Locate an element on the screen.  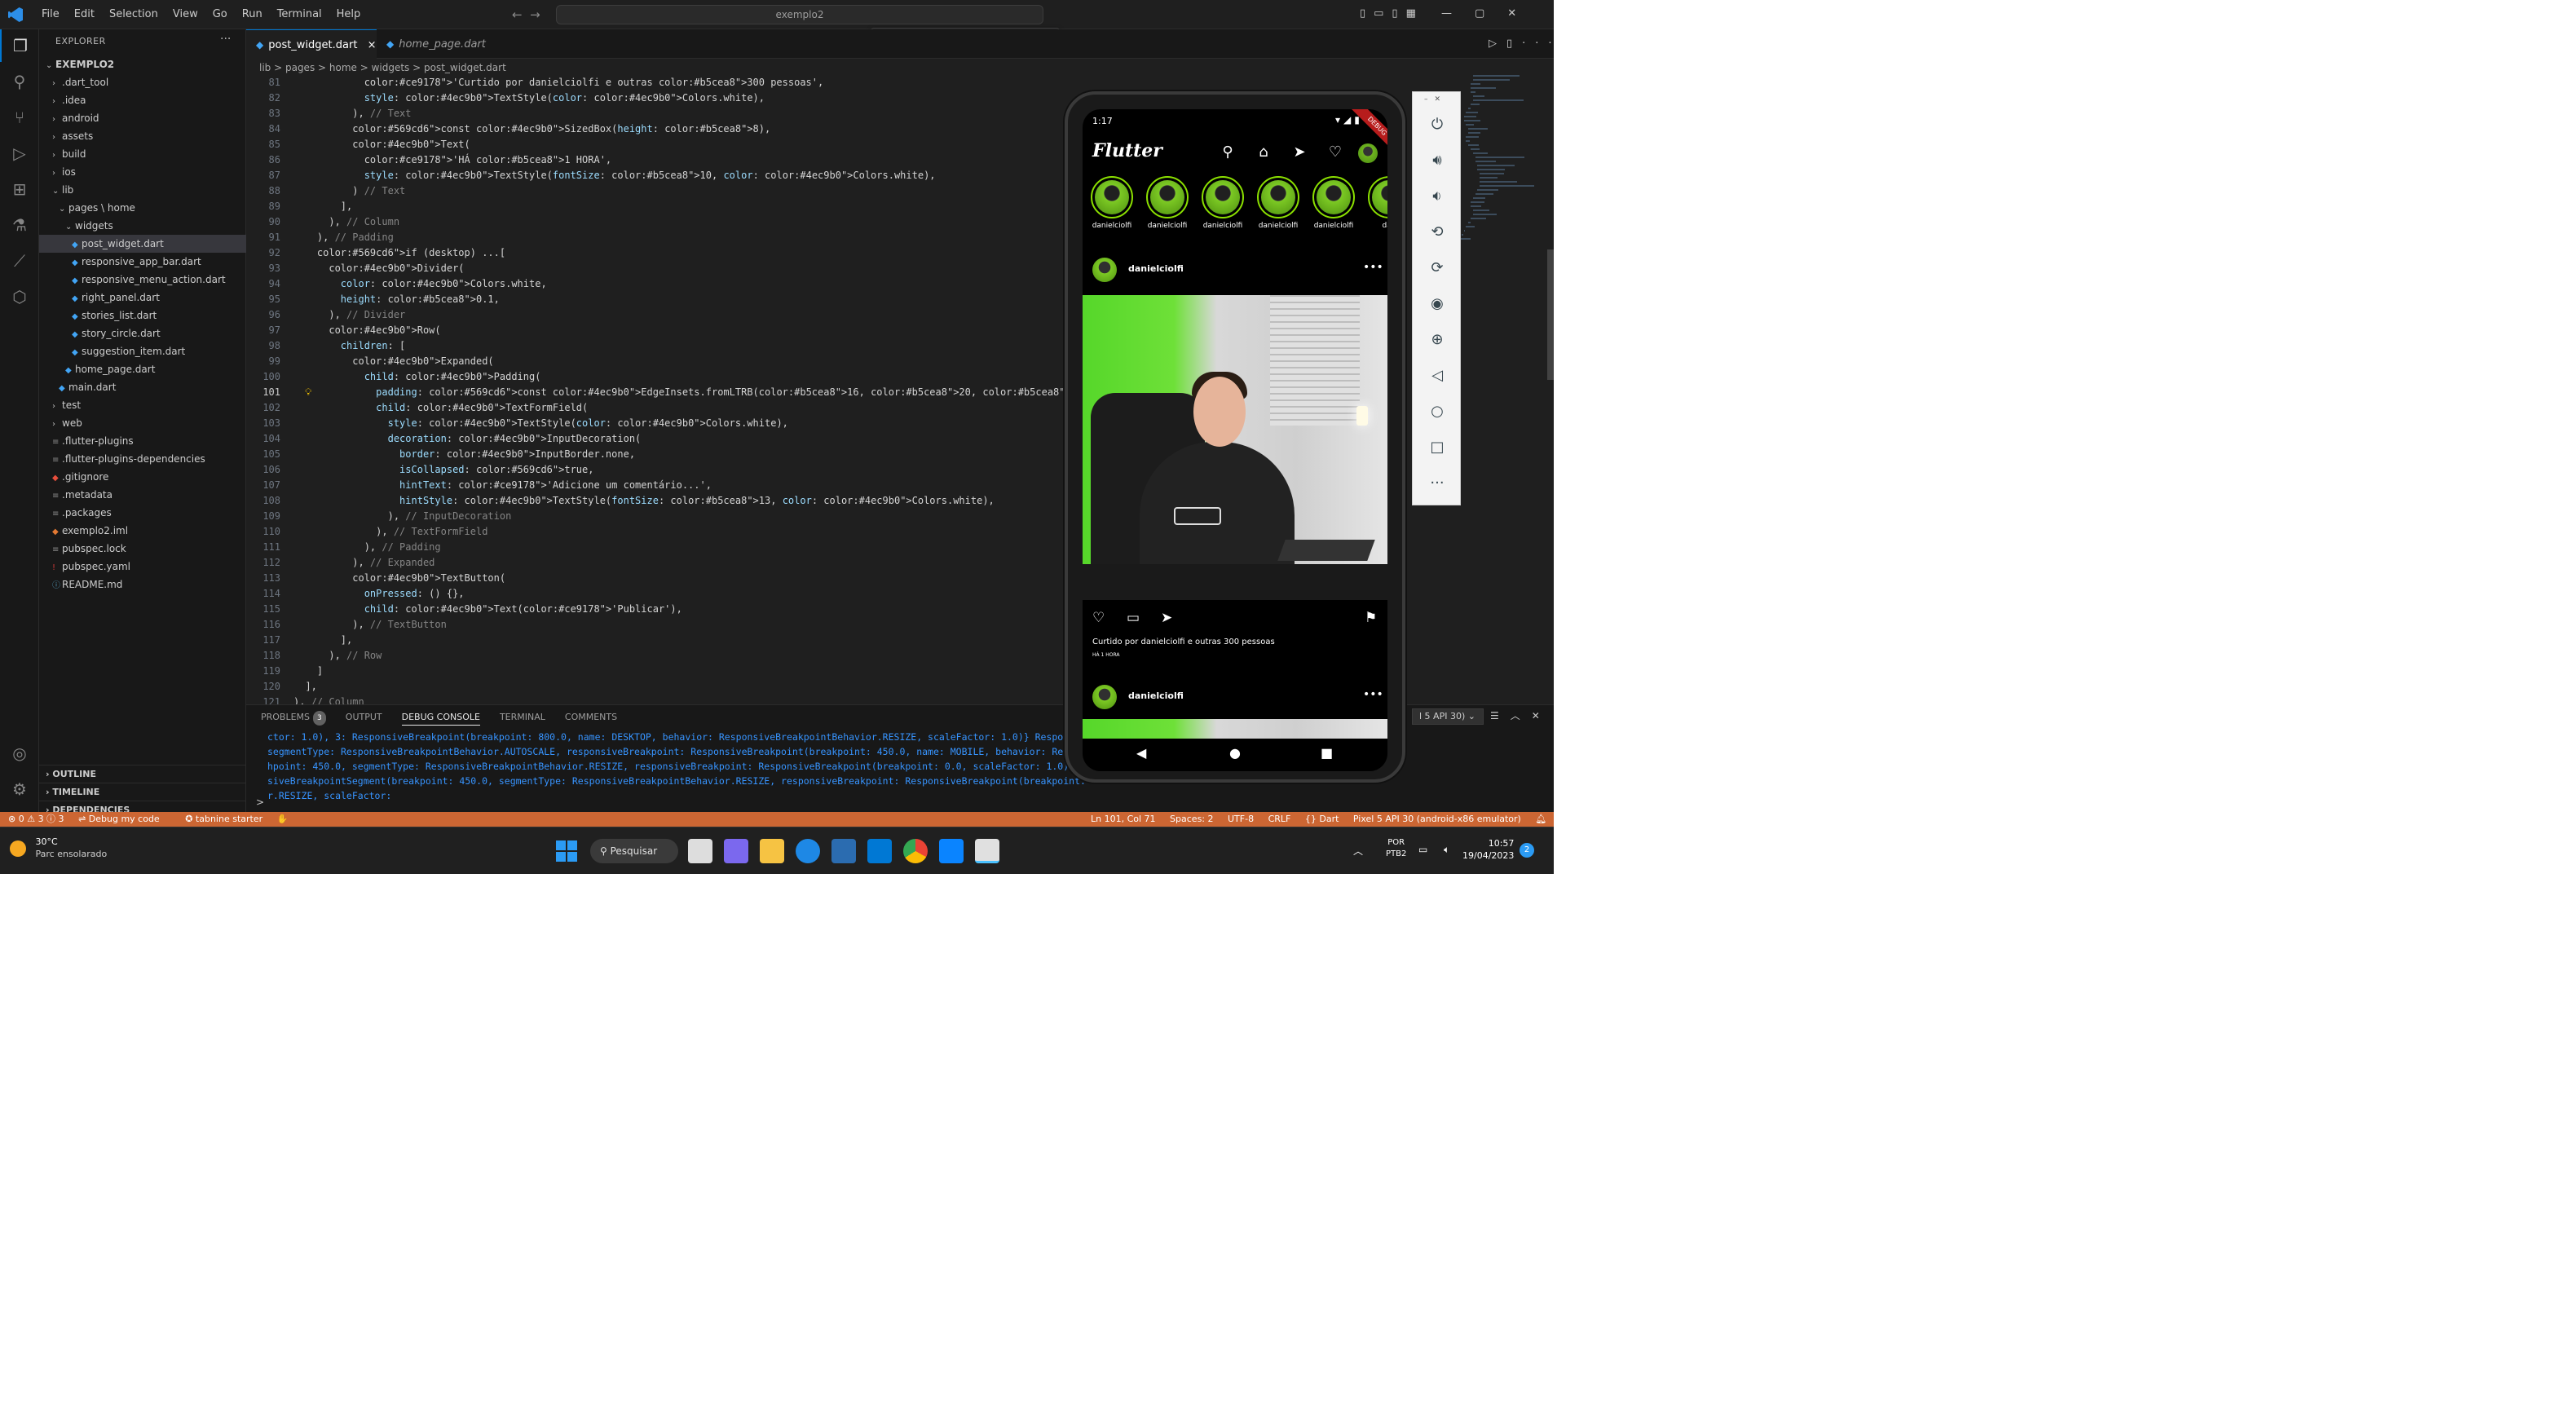
tree-file: ◆ responsive_menu_action.dart is located at coordinates (142, 280).